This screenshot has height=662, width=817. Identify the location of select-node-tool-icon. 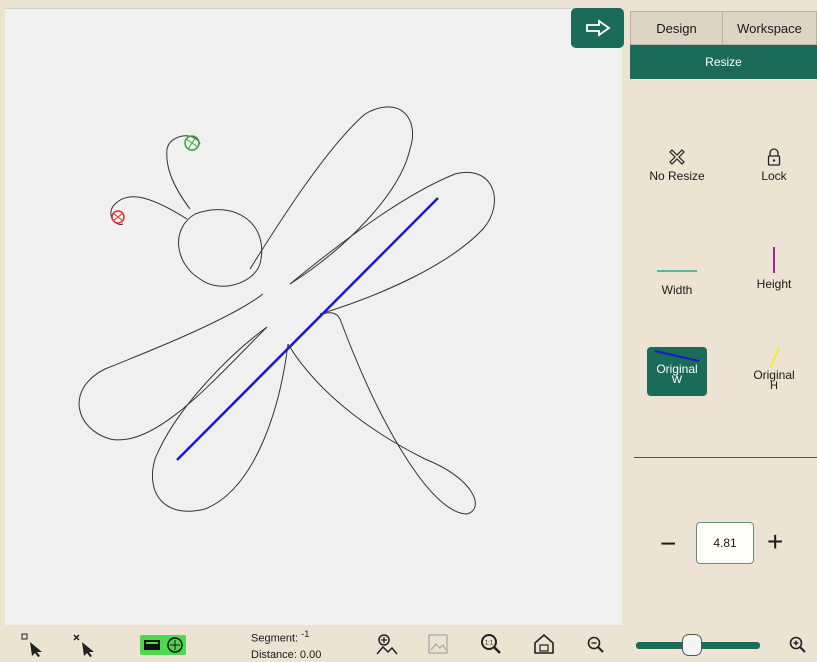
(33, 645).